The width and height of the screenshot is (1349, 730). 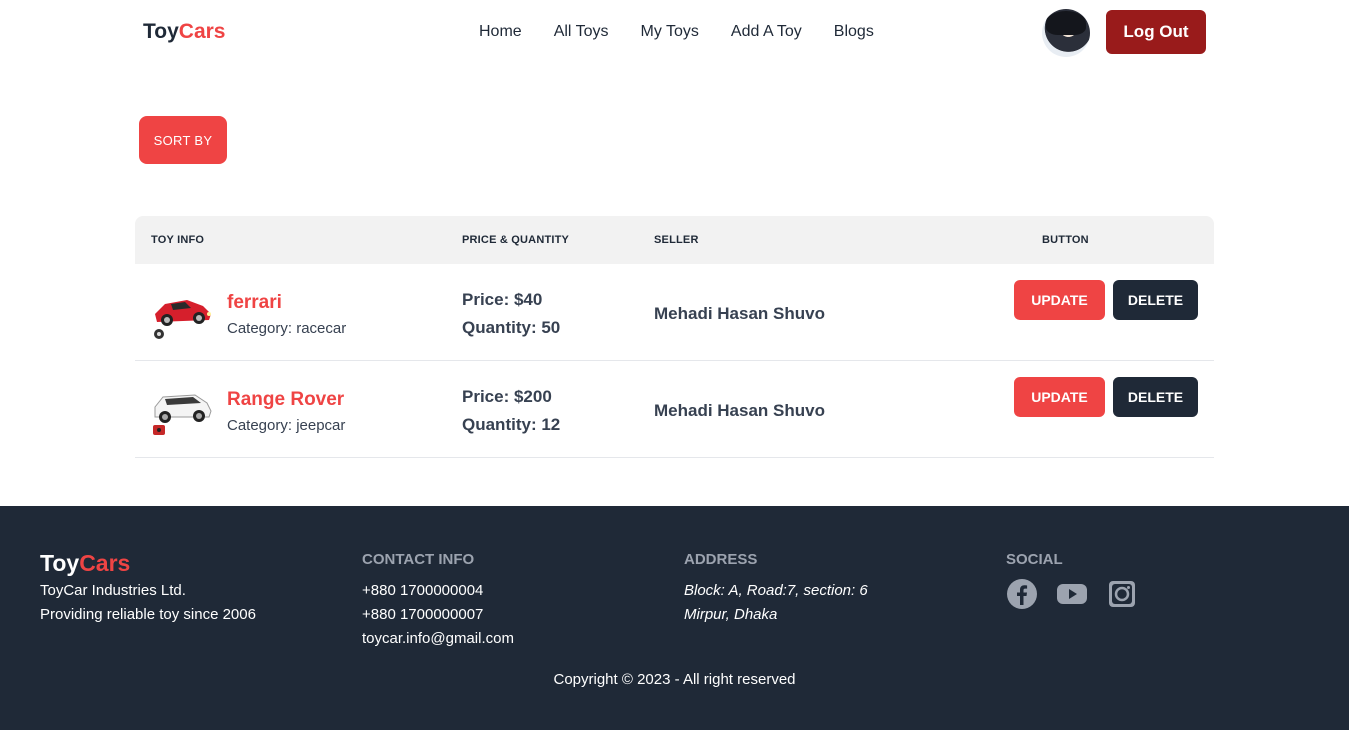 What do you see at coordinates (500, 32) in the screenshot?
I see `nav-home: Home` at bounding box center [500, 32].